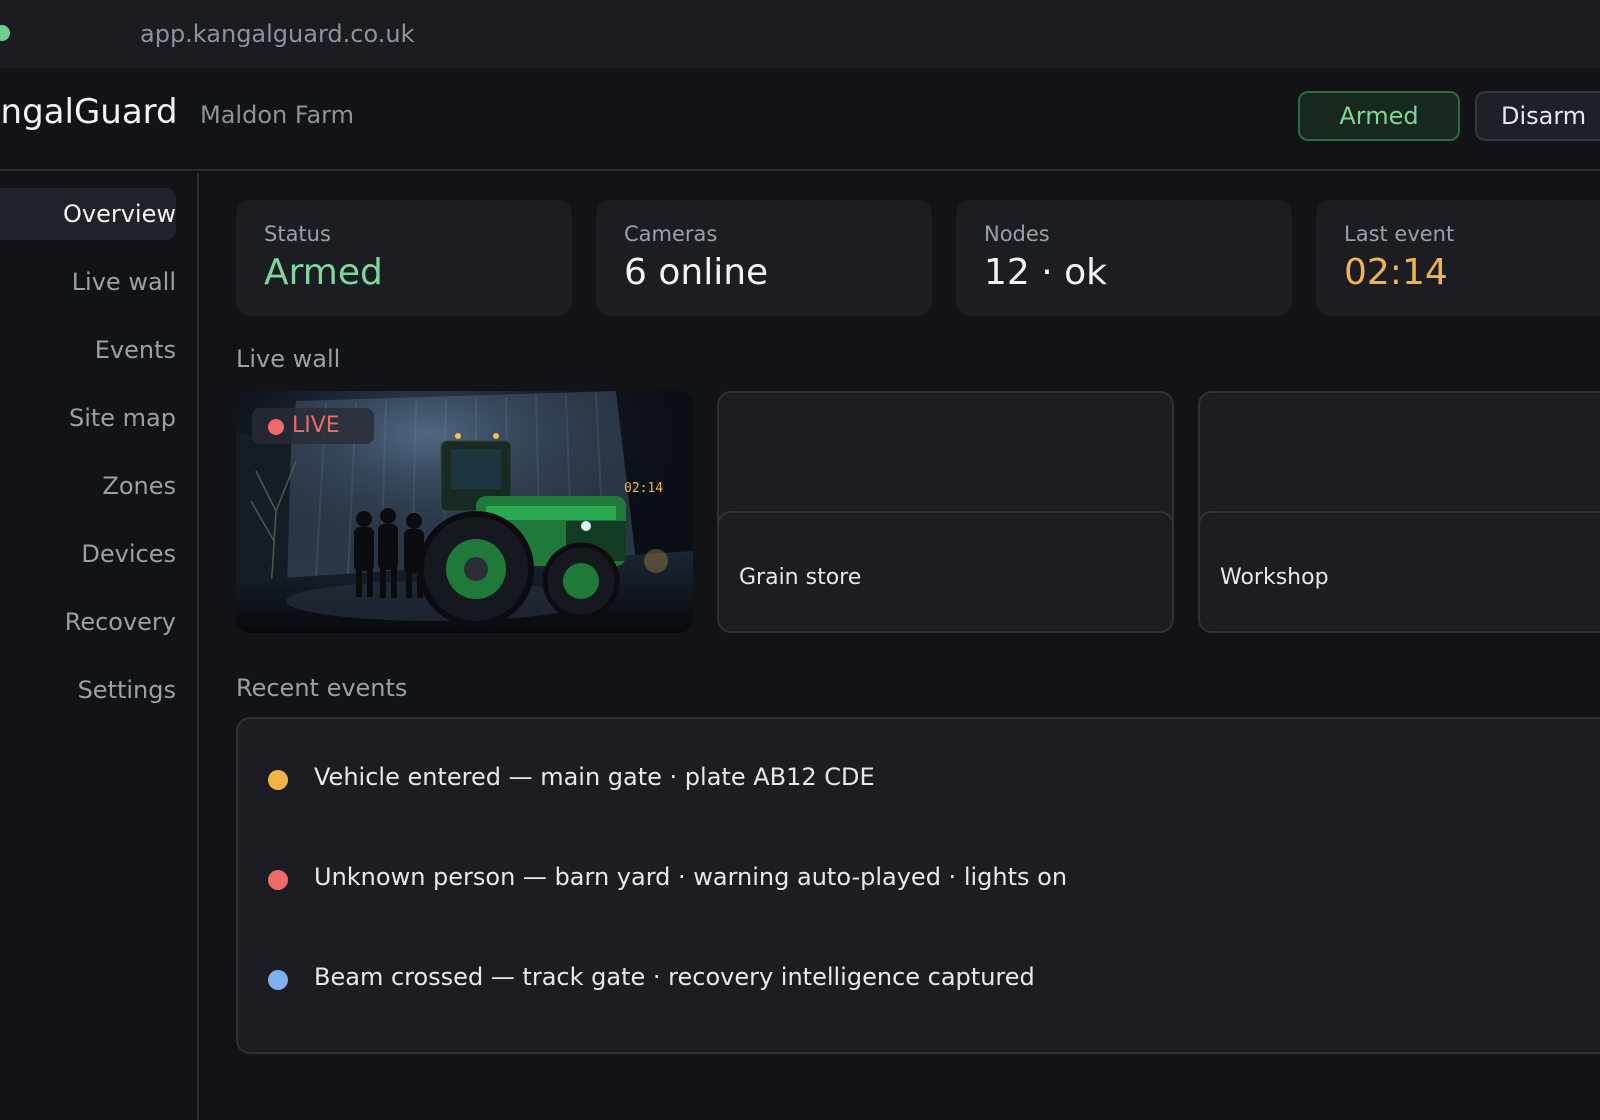 The image size is (1600, 1120). Describe the element at coordinates (88, 350) in the screenshot. I see `sidebar-item-events: Events` at that location.